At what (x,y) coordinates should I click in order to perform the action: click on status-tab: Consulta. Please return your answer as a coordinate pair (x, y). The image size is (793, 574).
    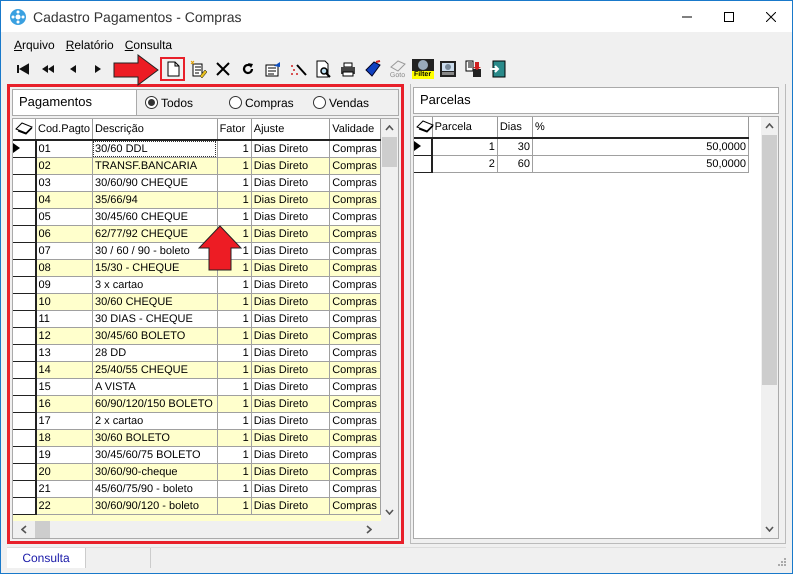
    Looking at the image, I should click on (46, 558).